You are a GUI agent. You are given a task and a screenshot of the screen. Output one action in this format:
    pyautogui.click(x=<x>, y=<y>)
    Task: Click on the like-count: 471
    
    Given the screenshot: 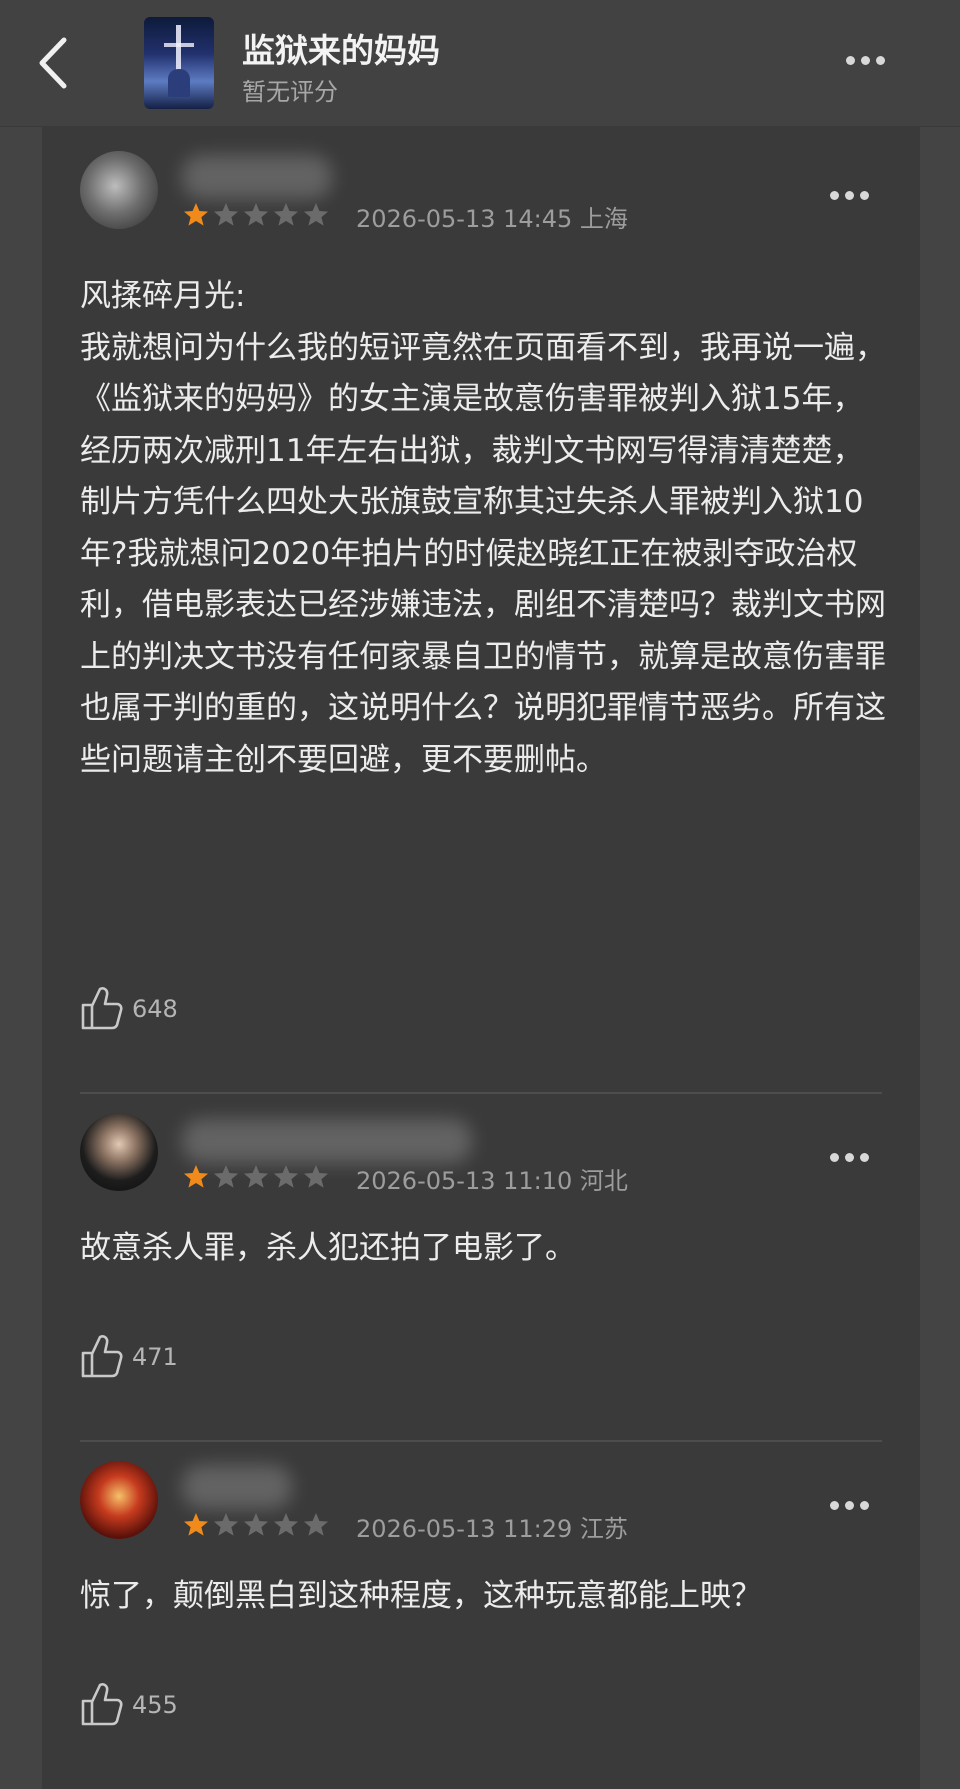 What is the action you would take?
    pyautogui.click(x=155, y=1357)
    